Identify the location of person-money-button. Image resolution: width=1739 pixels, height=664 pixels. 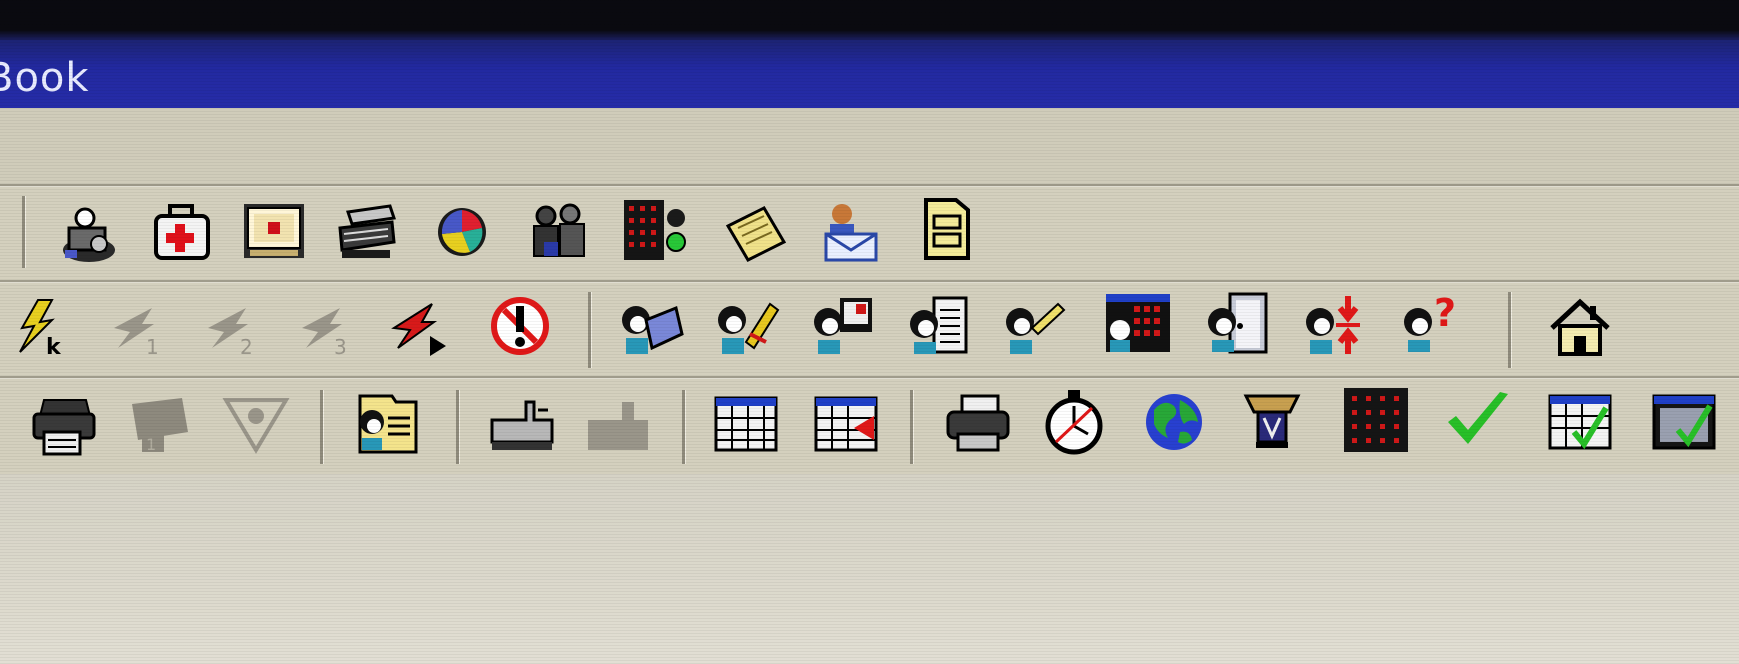
(89, 234).